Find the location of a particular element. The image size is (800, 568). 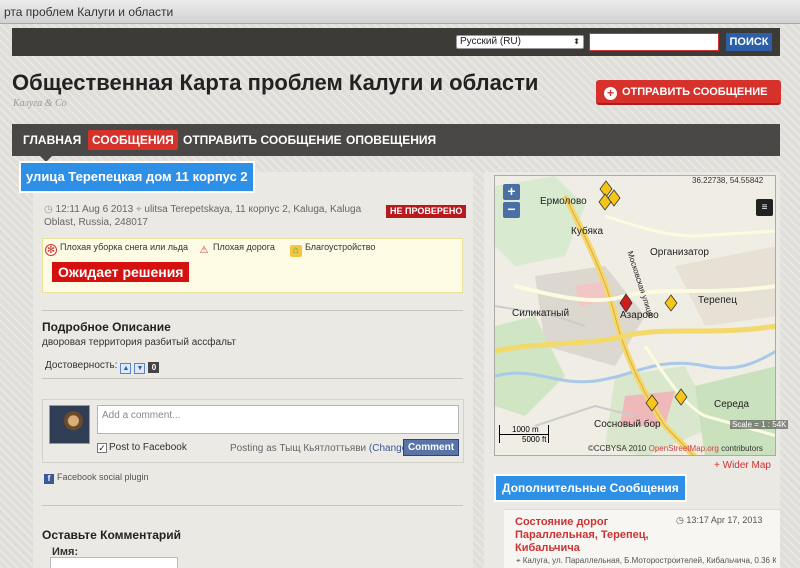

posting-as-text: Posting as Тыщ Кьятлоттьяви is located at coordinates (298, 448).